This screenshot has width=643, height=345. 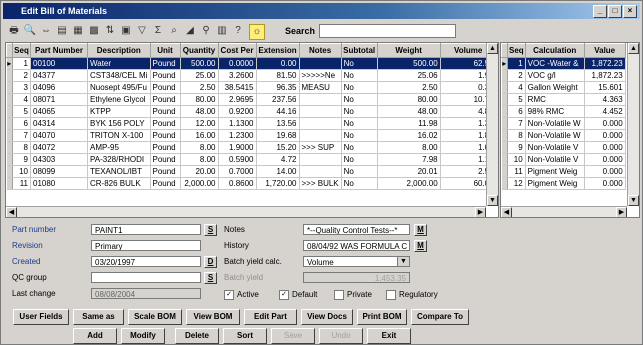 What do you see at coordinates (59, 147) in the screenshot?
I see `cell-part-number: 04072` at bounding box center [59, 147].